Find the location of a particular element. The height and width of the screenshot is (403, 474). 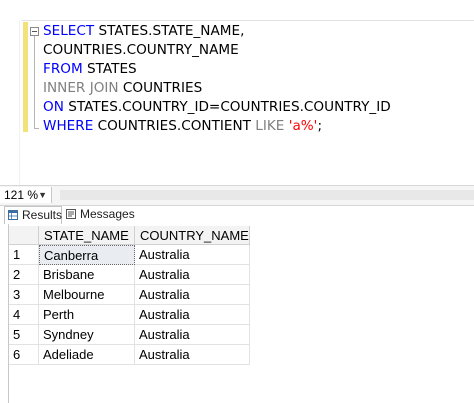

code-line: WHERE COUNTRIES.CONTIENT LIKE 'a%'; is located at coordinates (217, 126).